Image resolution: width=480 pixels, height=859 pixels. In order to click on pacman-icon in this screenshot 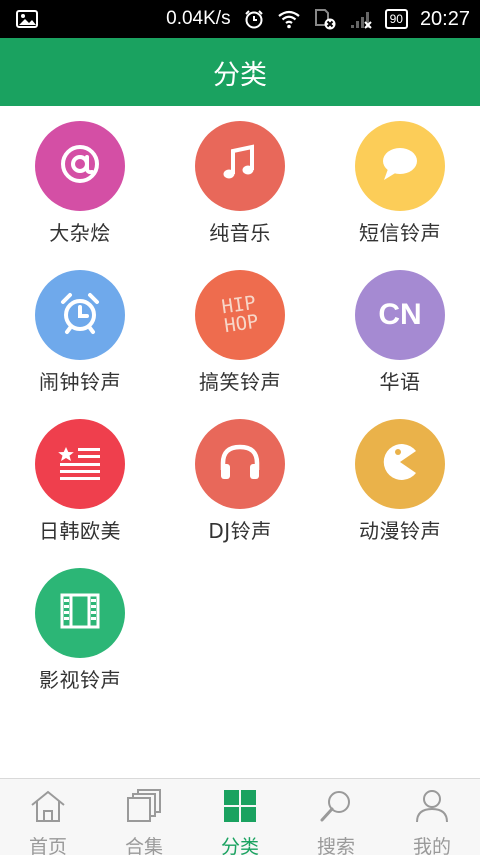, I will do `click(400, 464)`.